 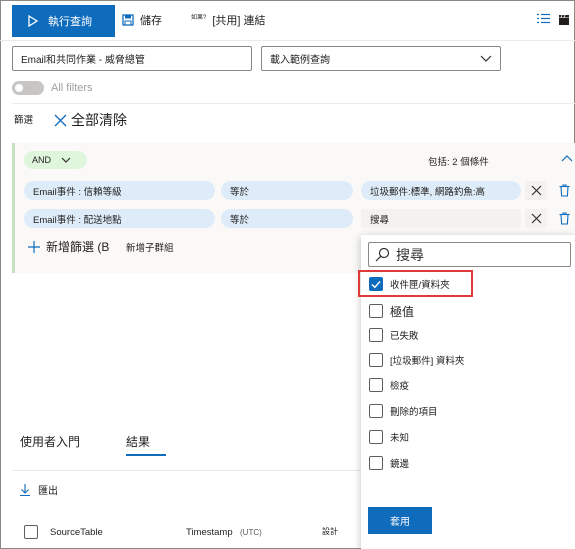 I want to click on includes-summary: 包括: 2 個條件, so click(x=458, y=162).